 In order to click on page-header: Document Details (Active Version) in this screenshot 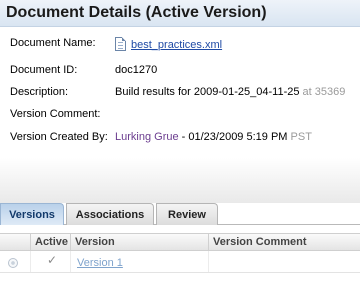, I will do `click(180, 13)`.